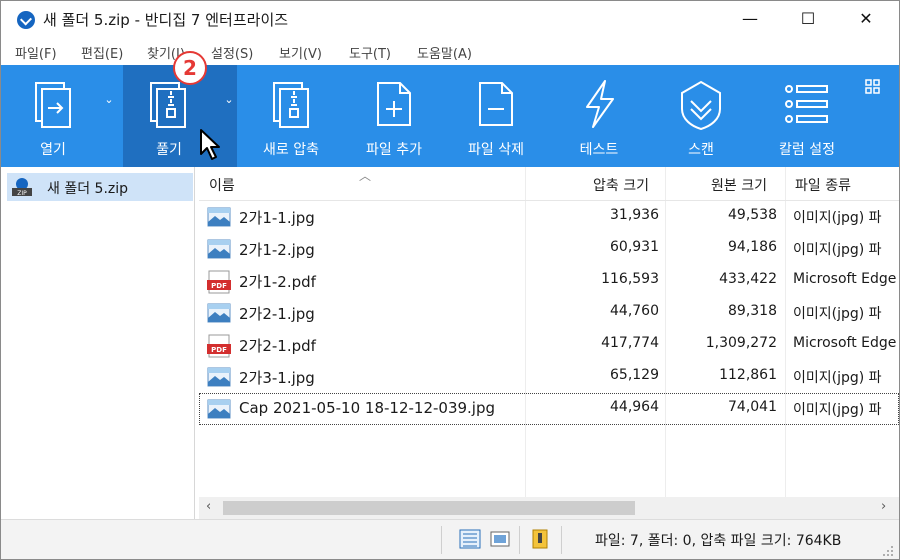 This screenshot has height=560, width=900. What do you see at coordinates (739, 185) in the screenshot?
I see `column-header-original-size: 원본 크기` at bounding box center [739, 185].